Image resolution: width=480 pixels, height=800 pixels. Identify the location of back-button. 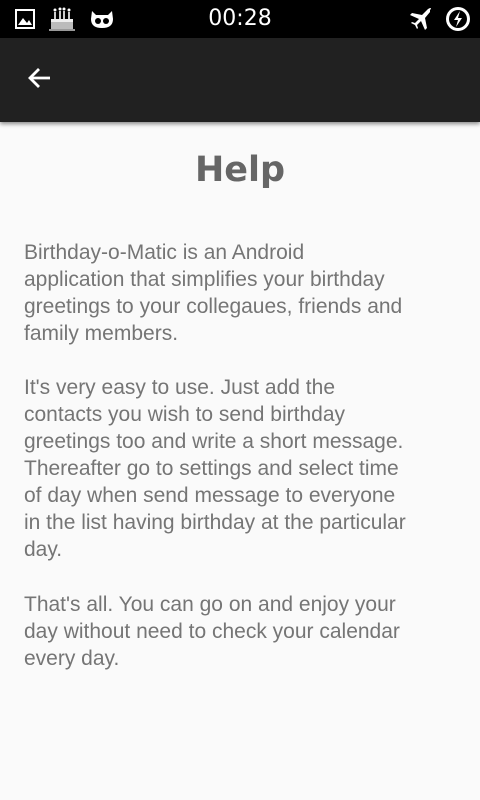
(40, 80).